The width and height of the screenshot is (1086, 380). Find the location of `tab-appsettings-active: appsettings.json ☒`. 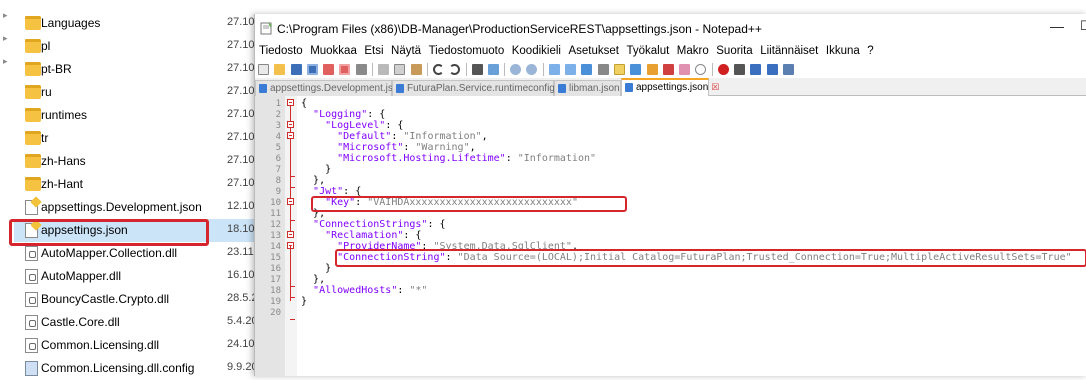

tab-appsettings-active: appsettings.json ☒ is located at coordinates (670, 87).